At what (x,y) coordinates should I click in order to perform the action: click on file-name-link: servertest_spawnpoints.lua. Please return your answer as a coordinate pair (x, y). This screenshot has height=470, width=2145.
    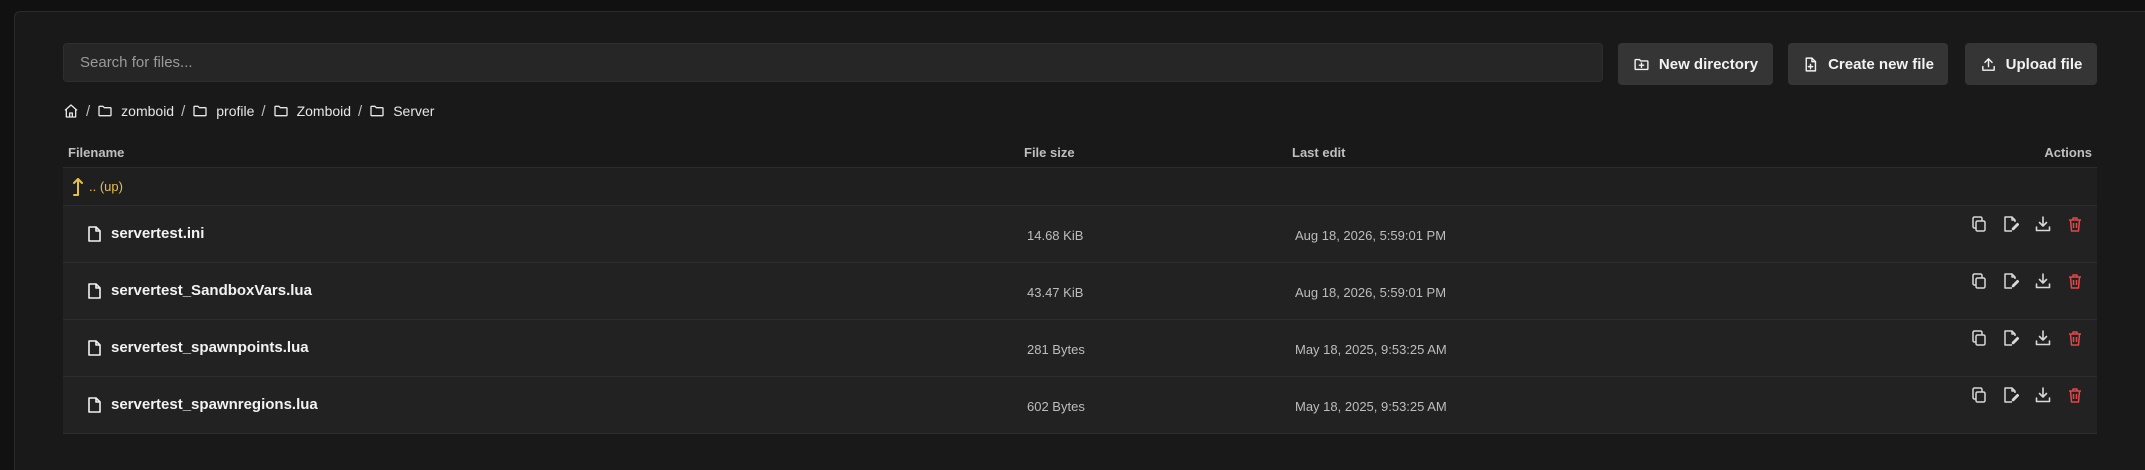
    Looking at the image, I should click on (198, 347).